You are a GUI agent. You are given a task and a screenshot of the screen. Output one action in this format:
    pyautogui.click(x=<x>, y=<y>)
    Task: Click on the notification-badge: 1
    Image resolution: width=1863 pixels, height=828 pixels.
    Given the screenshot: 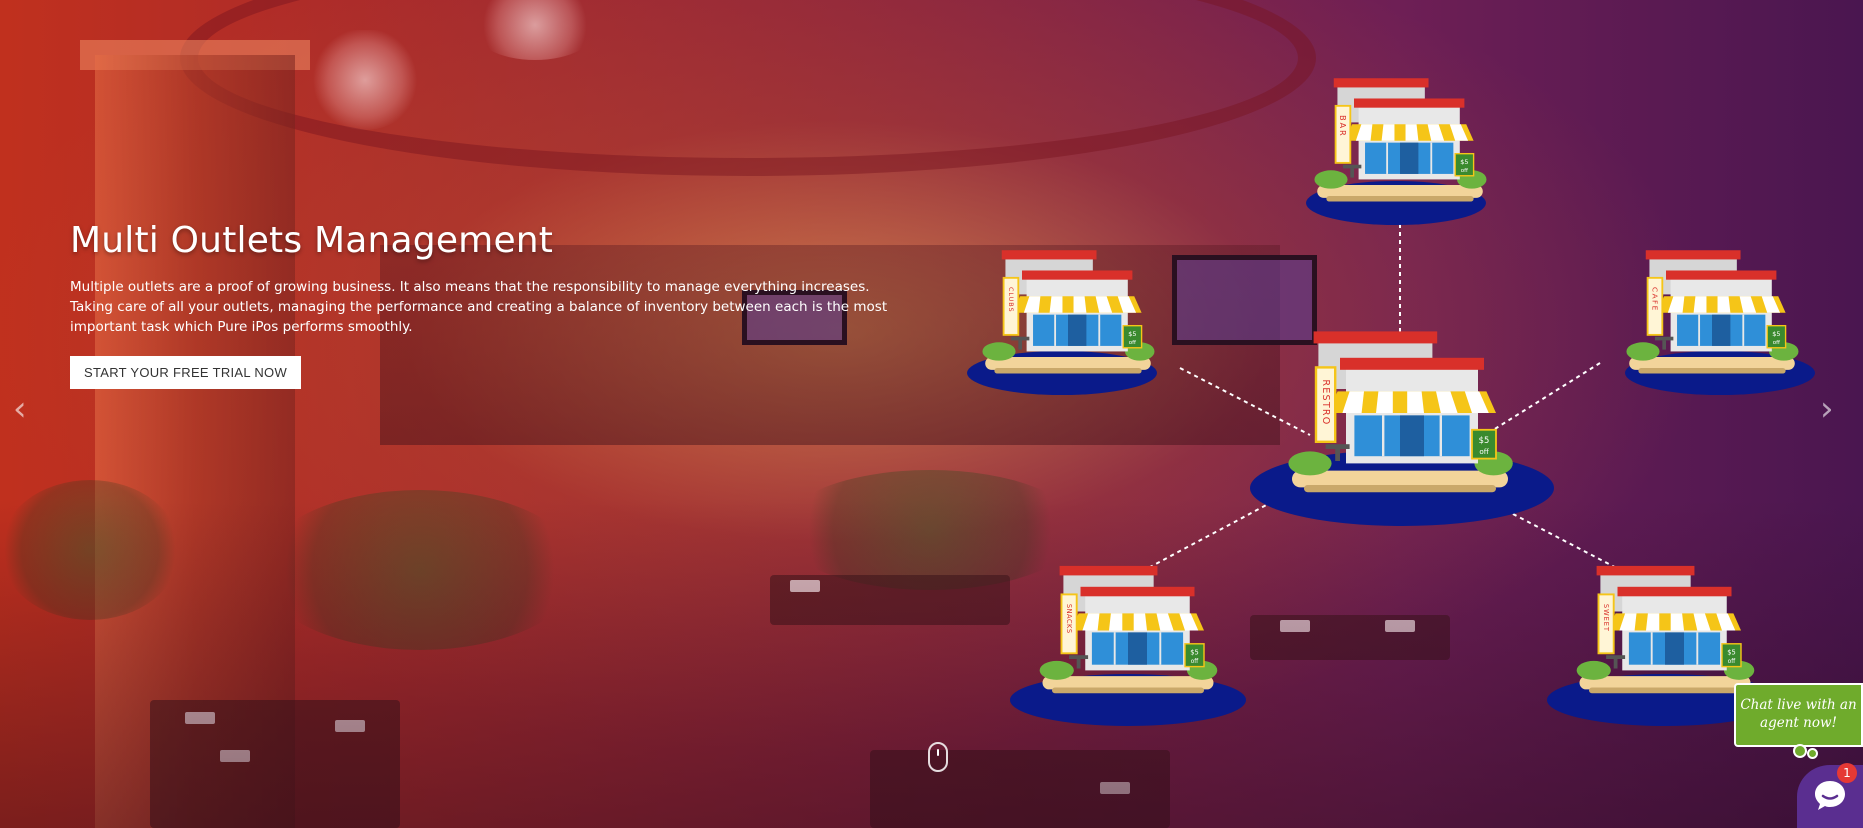 What is the action you would take?
    pyautogui.click(x=1847, y=773)
    